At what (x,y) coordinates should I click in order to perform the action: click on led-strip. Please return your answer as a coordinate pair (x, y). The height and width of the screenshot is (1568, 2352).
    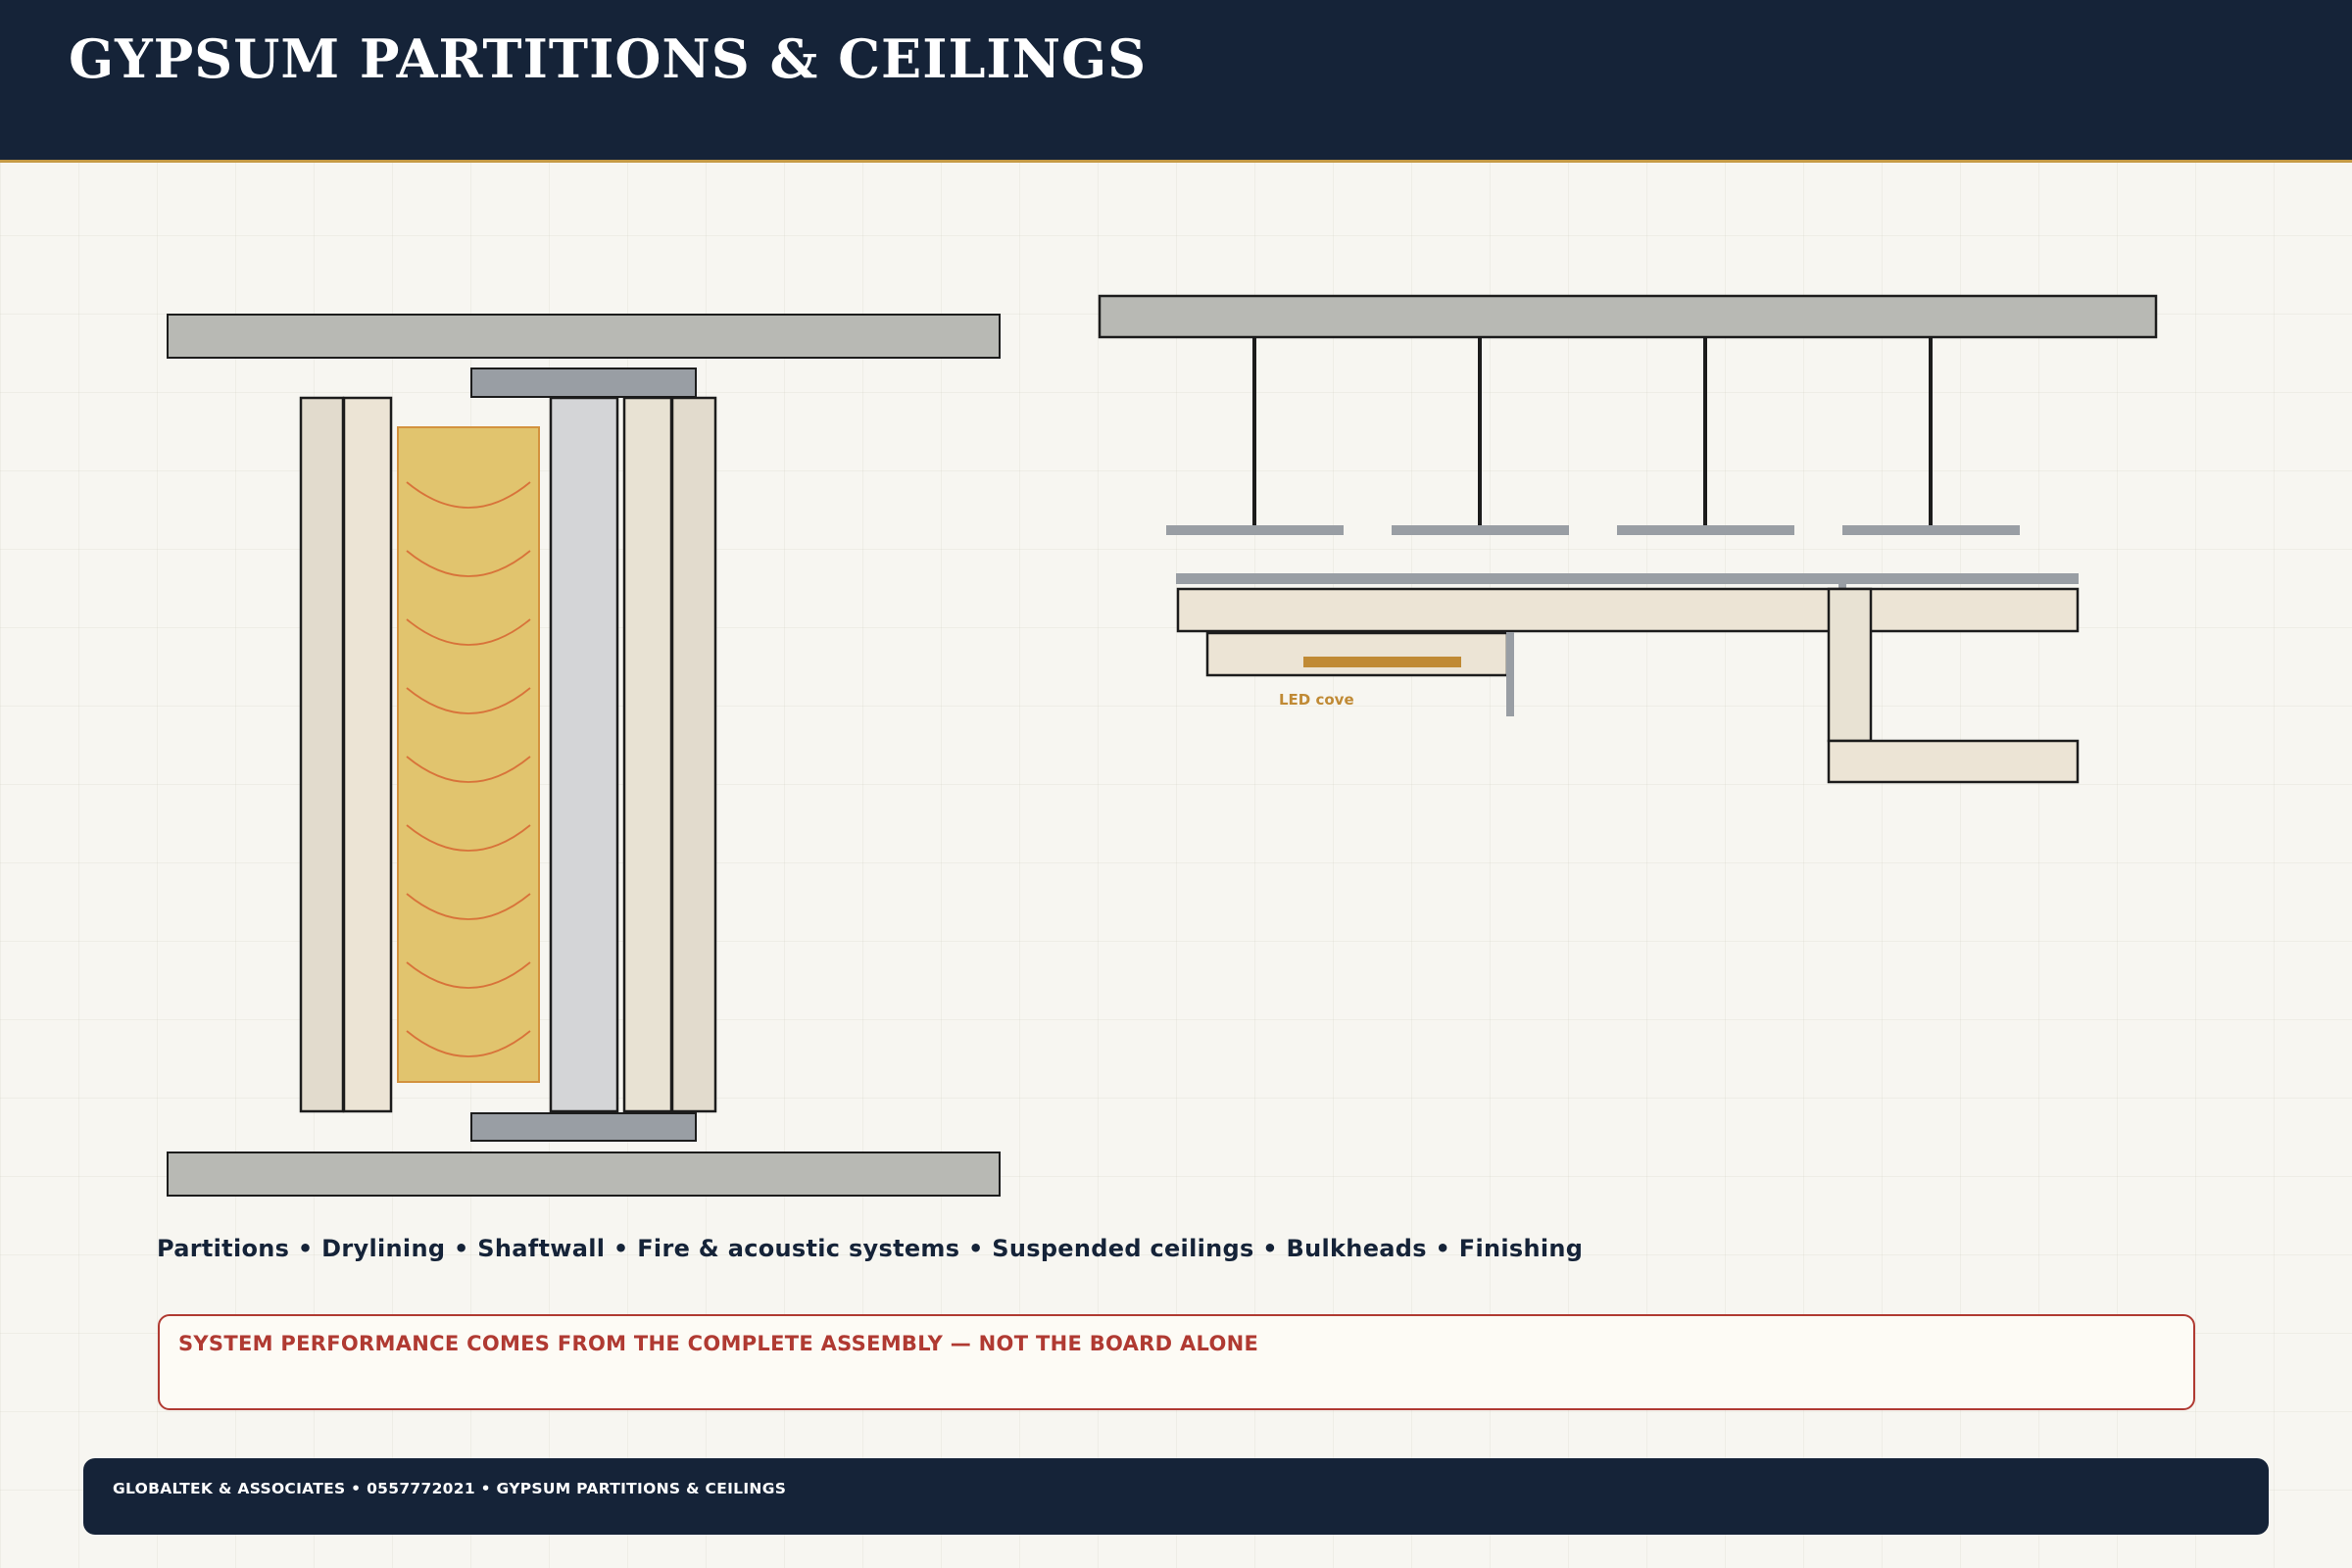
    Looking at the image, I should click on (1382, 662).